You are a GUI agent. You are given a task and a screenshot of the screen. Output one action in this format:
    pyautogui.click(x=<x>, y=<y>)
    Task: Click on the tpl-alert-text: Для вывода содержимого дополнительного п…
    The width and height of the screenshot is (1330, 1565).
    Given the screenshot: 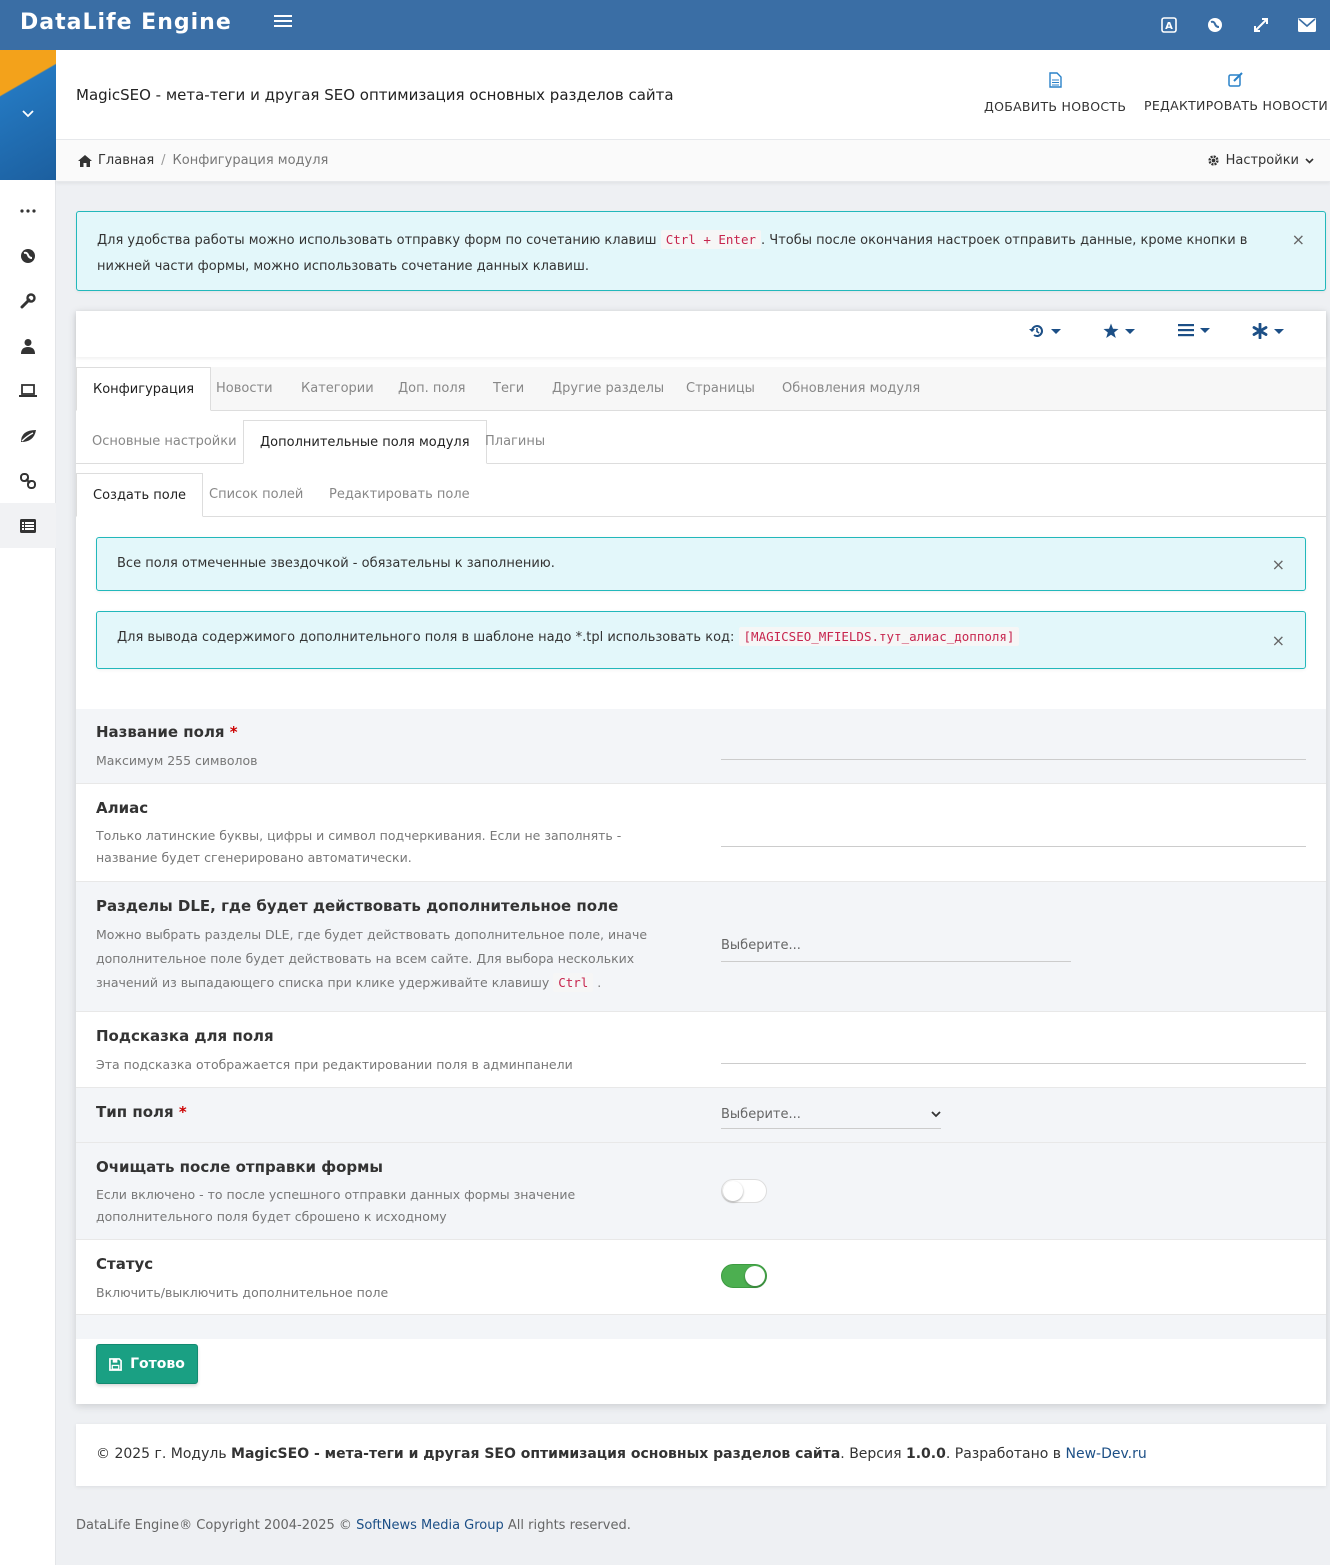 What is the action you would take?
    pyautogui.click(x=568, y=636)
    